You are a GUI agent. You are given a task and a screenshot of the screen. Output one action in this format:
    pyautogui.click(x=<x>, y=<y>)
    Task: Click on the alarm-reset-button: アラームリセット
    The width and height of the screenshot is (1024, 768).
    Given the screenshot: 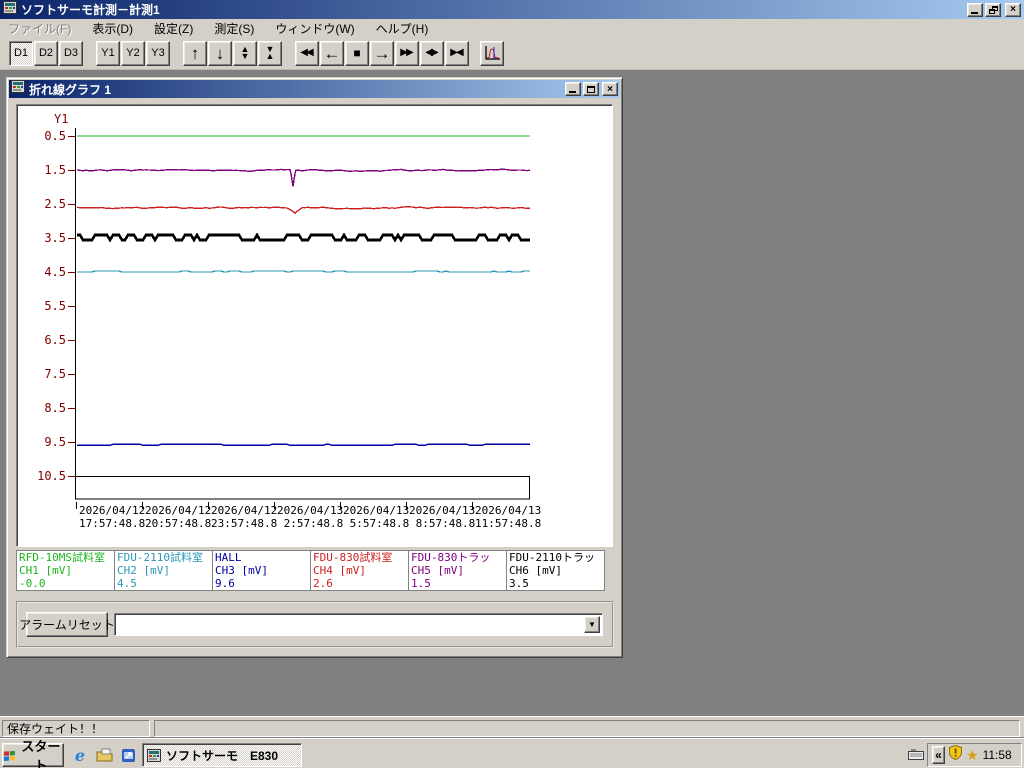 What is the action you would take?
    pyautogui.click(x=67, y=624)
    